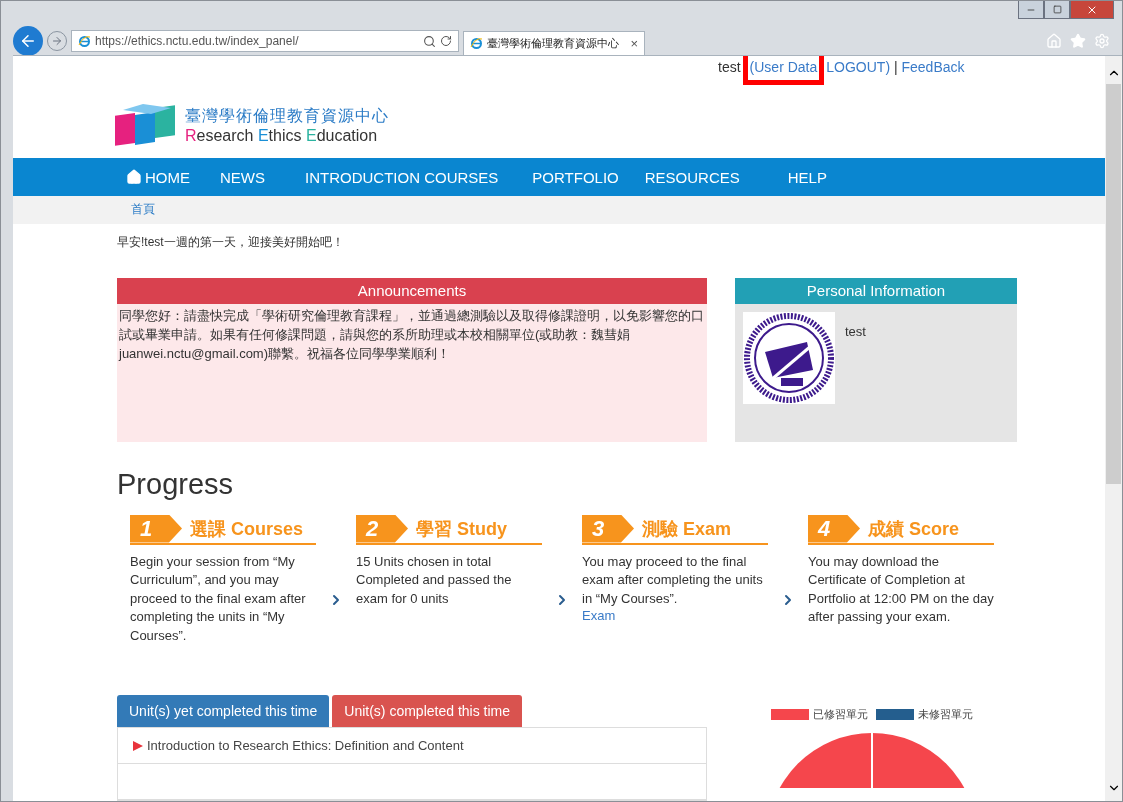  Describe the element at coordinates (933, 67) in the screenshot. I see `top-link: FeedBack` at that location.